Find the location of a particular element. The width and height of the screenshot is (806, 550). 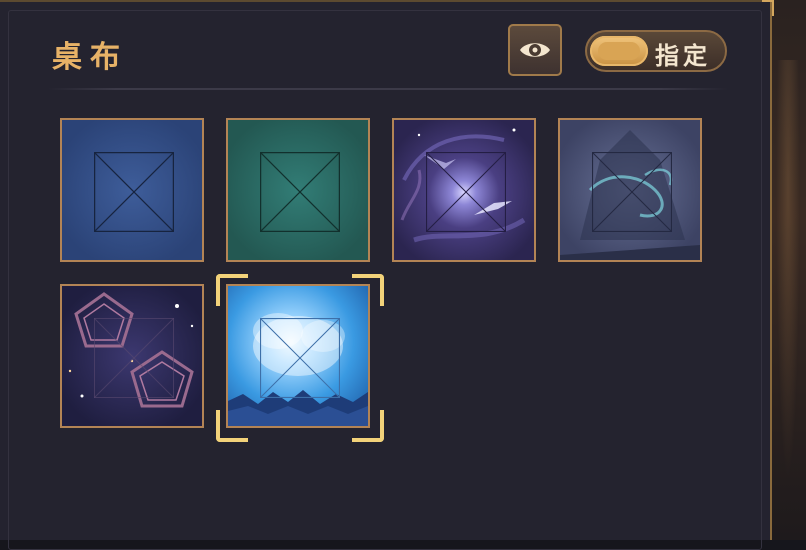

specify-toggle: 指定 is located at coordinates (656, 51).